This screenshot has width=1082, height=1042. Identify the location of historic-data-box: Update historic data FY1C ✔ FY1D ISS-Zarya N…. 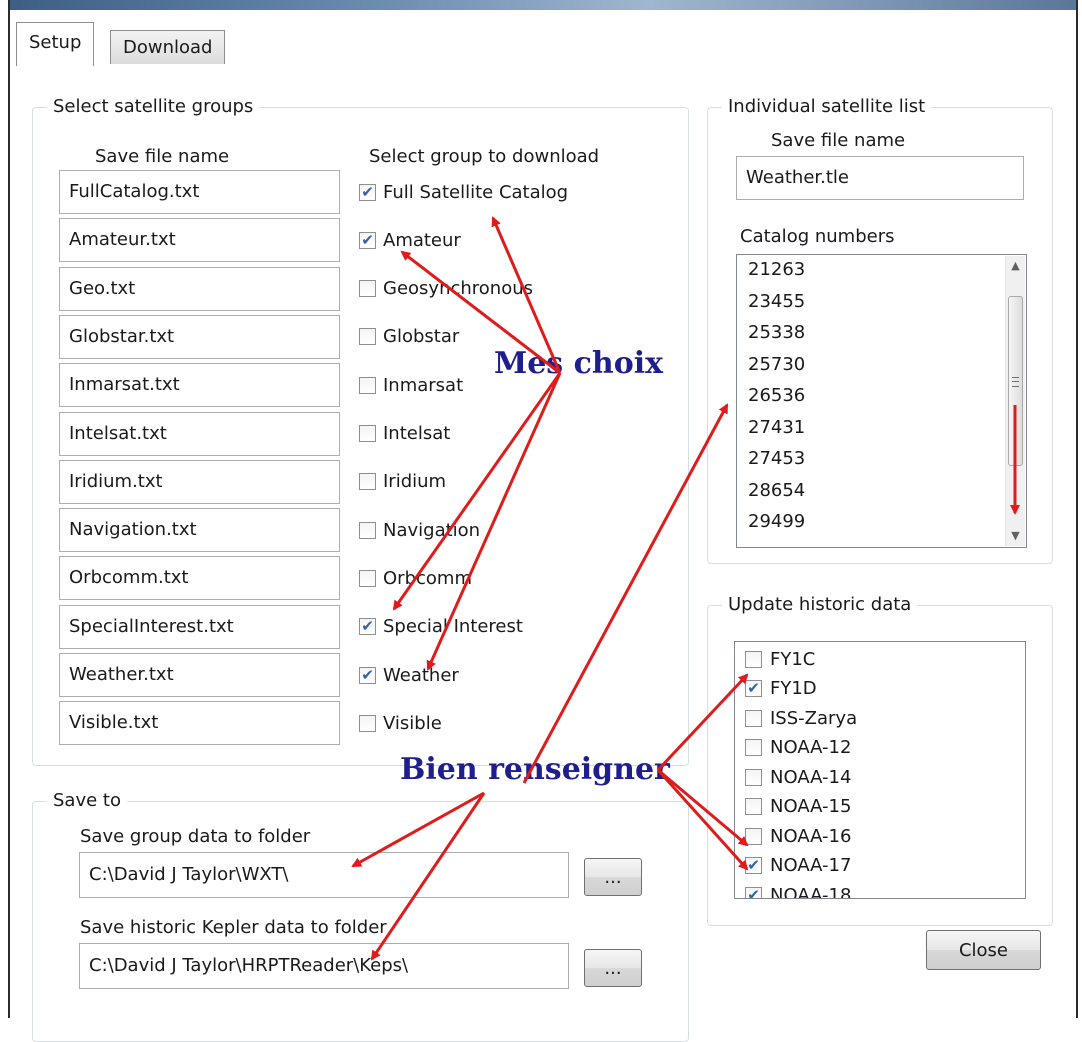
(880, 759).